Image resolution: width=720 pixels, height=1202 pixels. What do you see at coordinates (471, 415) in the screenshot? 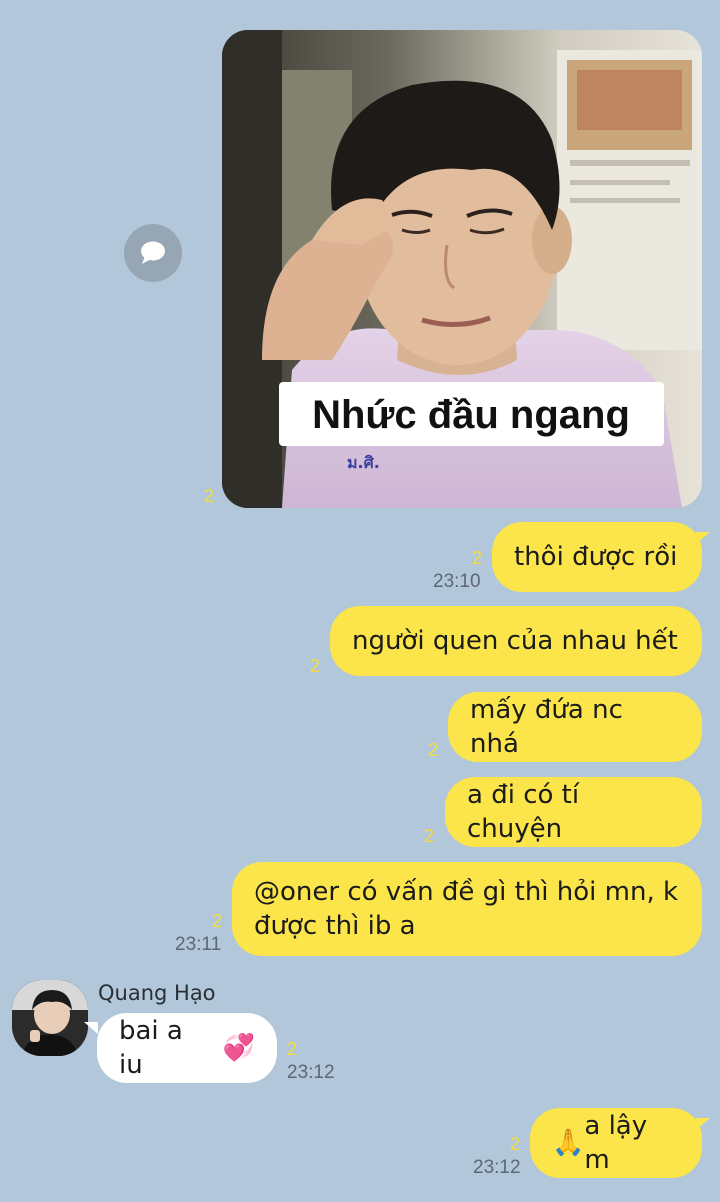
I see `sticker-caption: Nhức đầu ngang` at bounding box center [471, 415].